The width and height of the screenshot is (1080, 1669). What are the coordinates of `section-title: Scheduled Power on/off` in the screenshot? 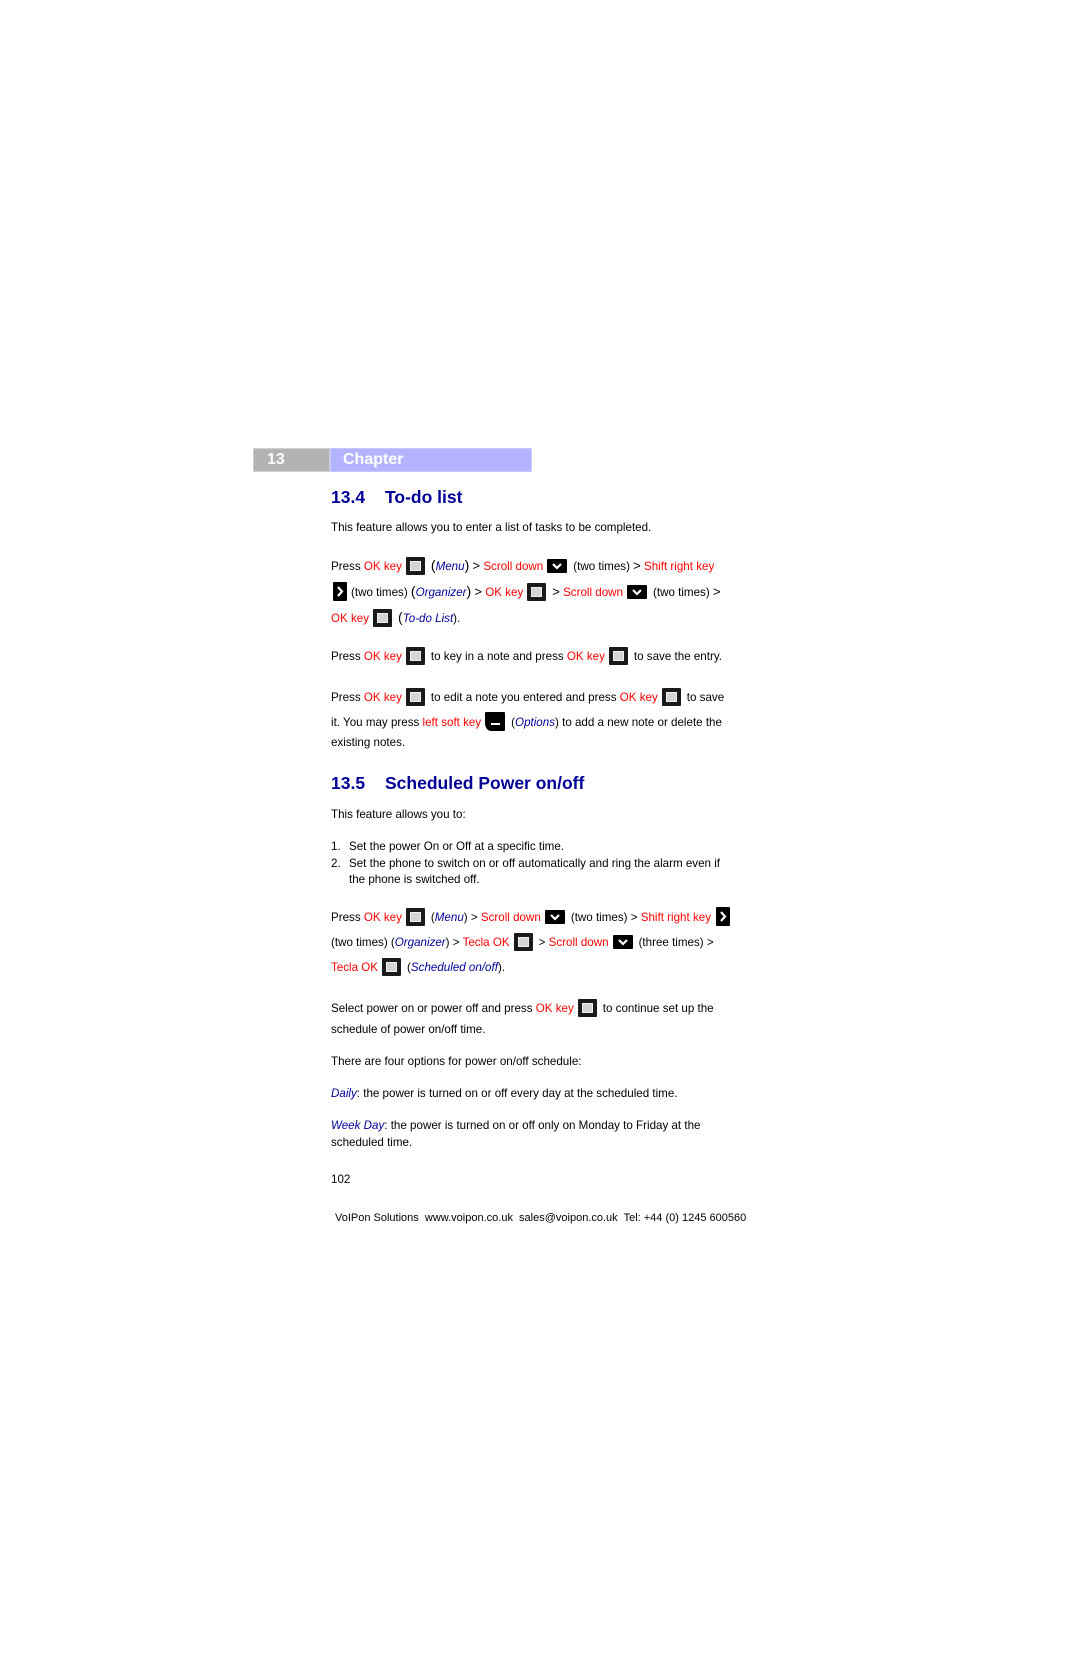 It's located at (485, 783).